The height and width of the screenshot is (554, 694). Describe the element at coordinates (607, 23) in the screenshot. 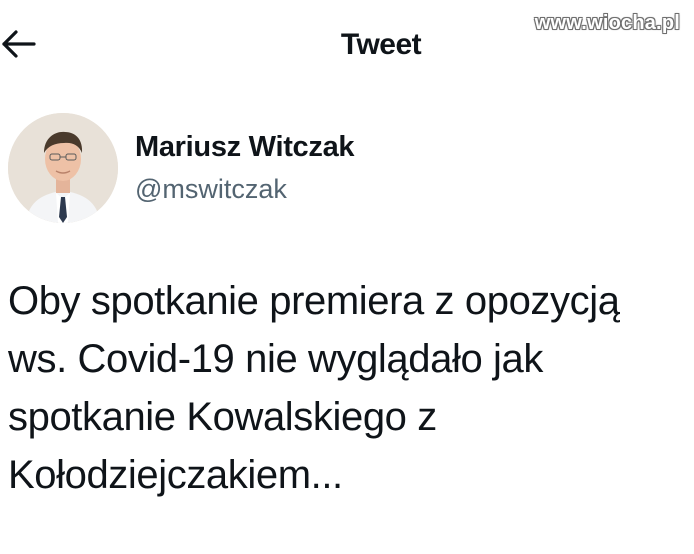

I see `watermark: www.wiocha.pl` at that location.